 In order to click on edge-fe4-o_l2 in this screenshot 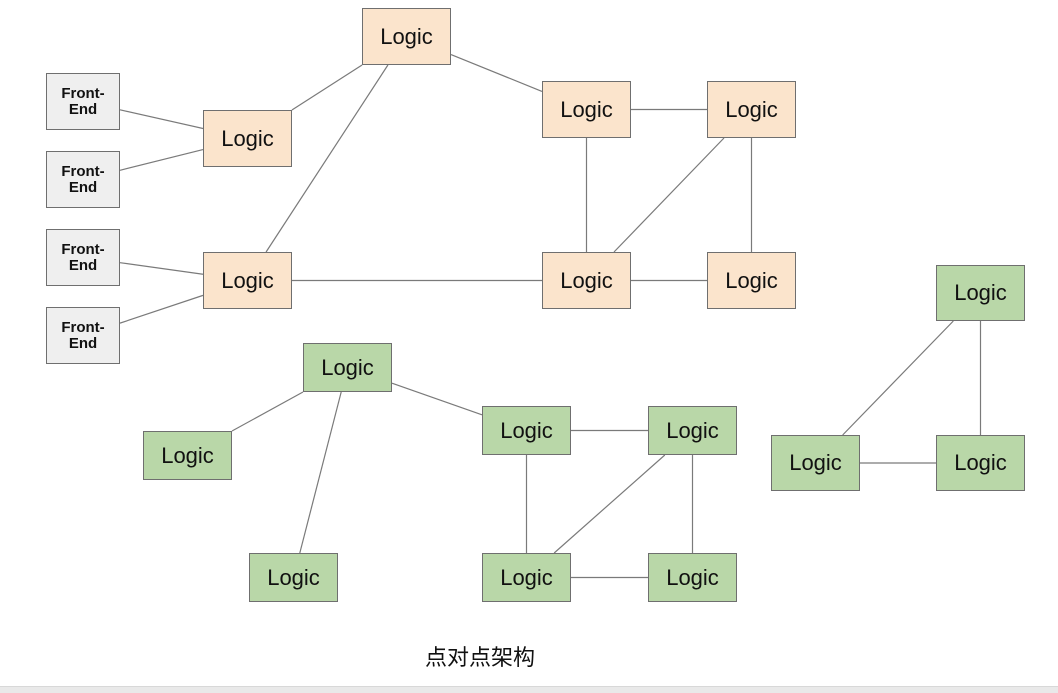, I will do `click(161, 309)`.